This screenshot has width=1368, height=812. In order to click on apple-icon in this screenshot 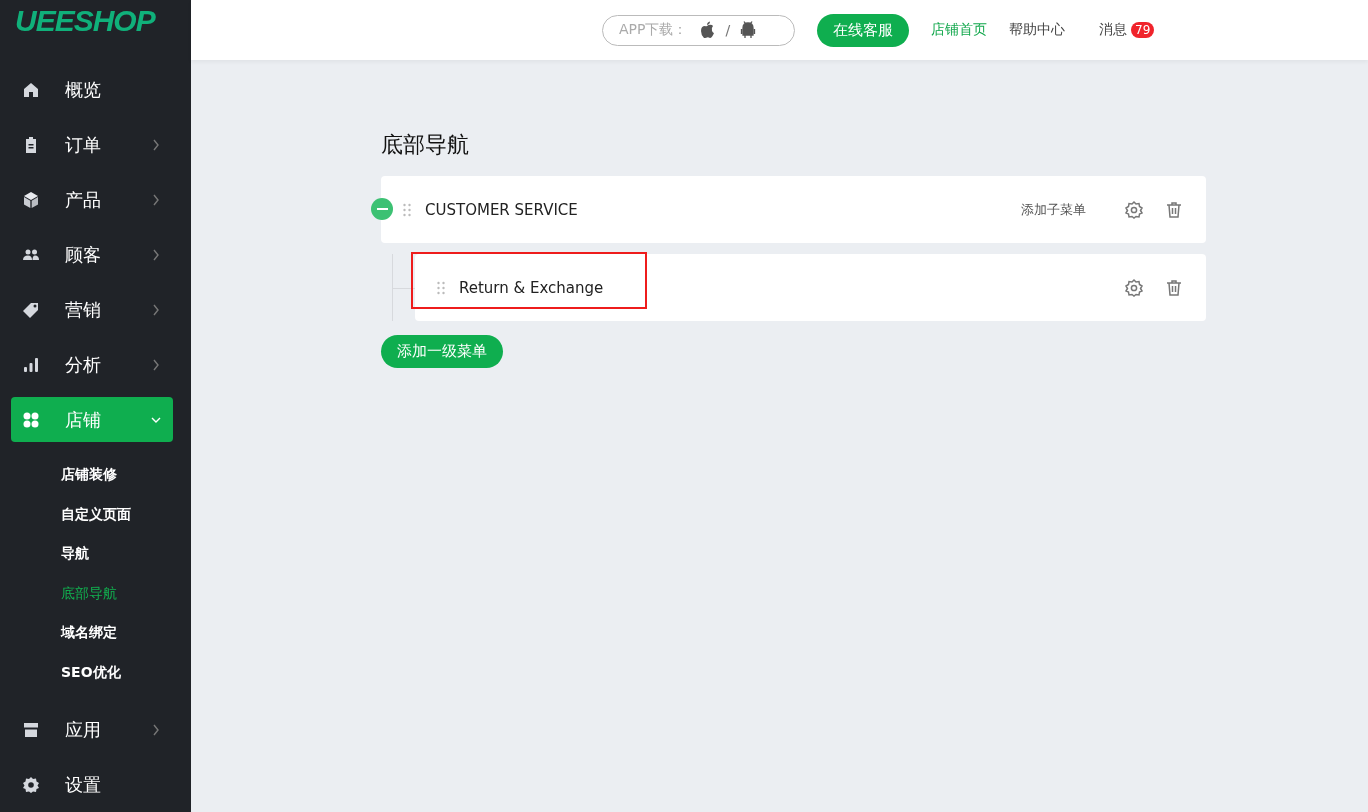, I will do `click(707, 30)`.